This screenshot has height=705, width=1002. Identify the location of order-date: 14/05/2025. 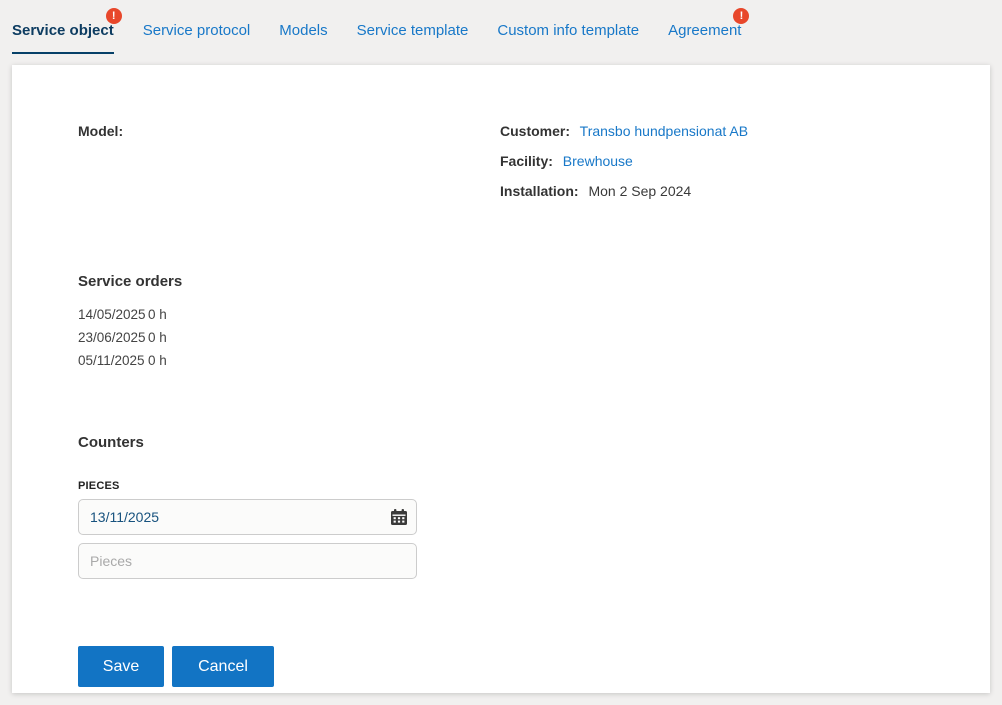
(112, 314).